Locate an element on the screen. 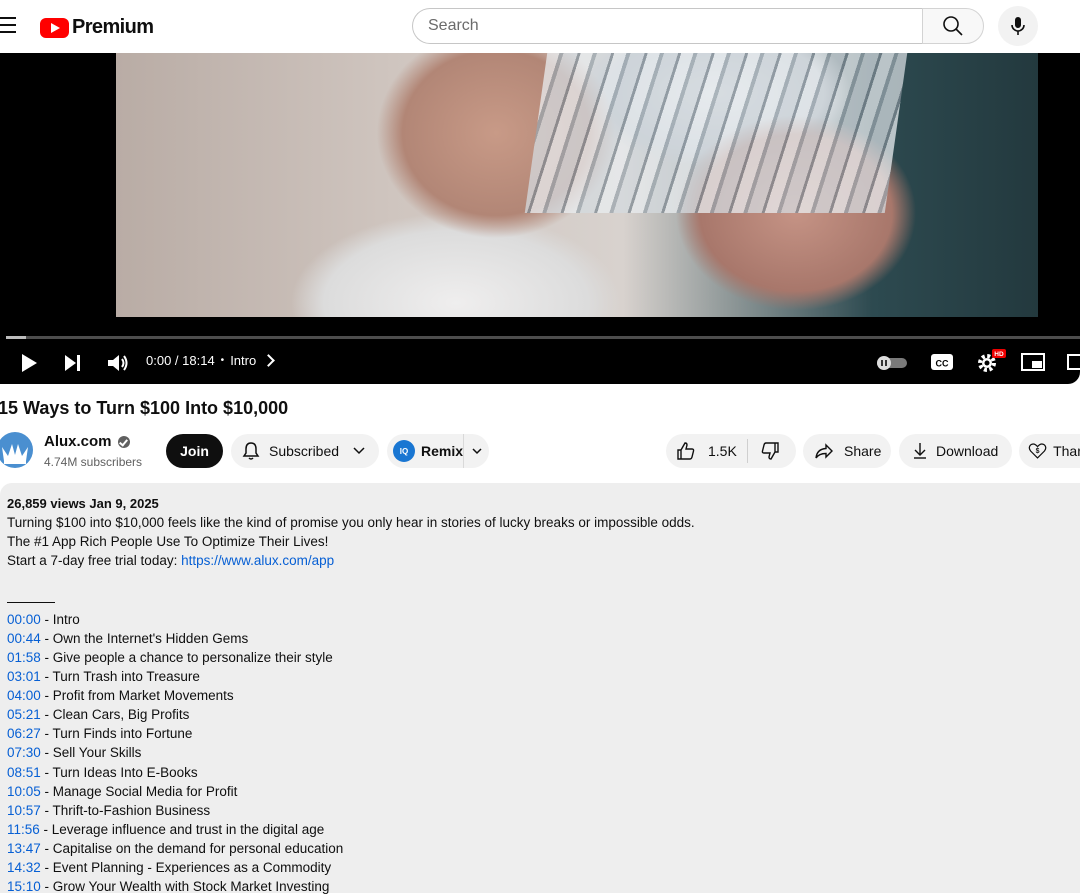  volume-icon is located at coordinates (118, 363).